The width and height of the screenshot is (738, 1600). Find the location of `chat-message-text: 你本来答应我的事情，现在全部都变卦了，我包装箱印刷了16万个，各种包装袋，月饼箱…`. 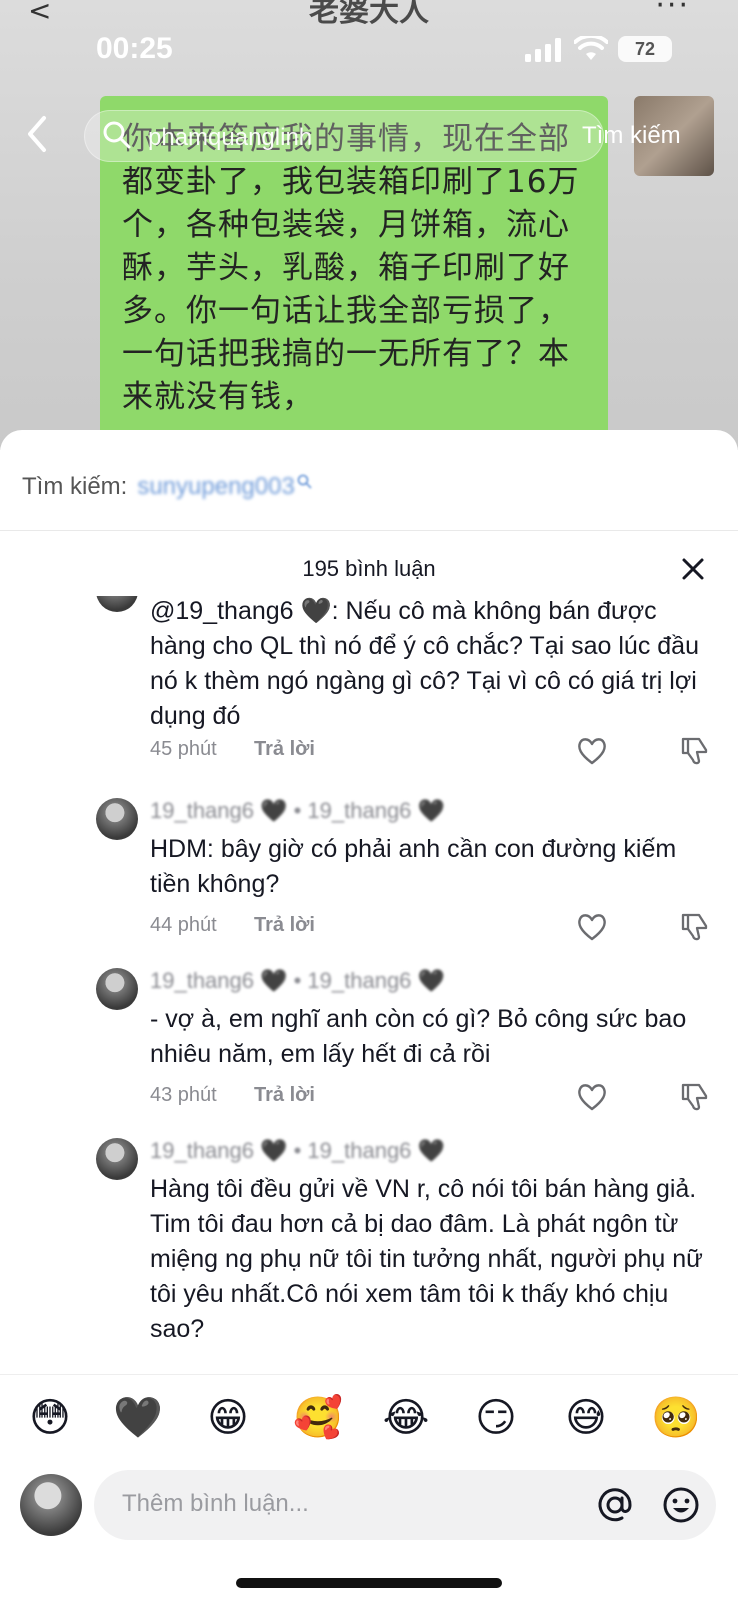

chat-message-text: 你本来答应我的事情，现在全部都变卦了，我包装箱印刷了16万个，各种包装袋，月饼箱… is located at coordinates (351, 268).